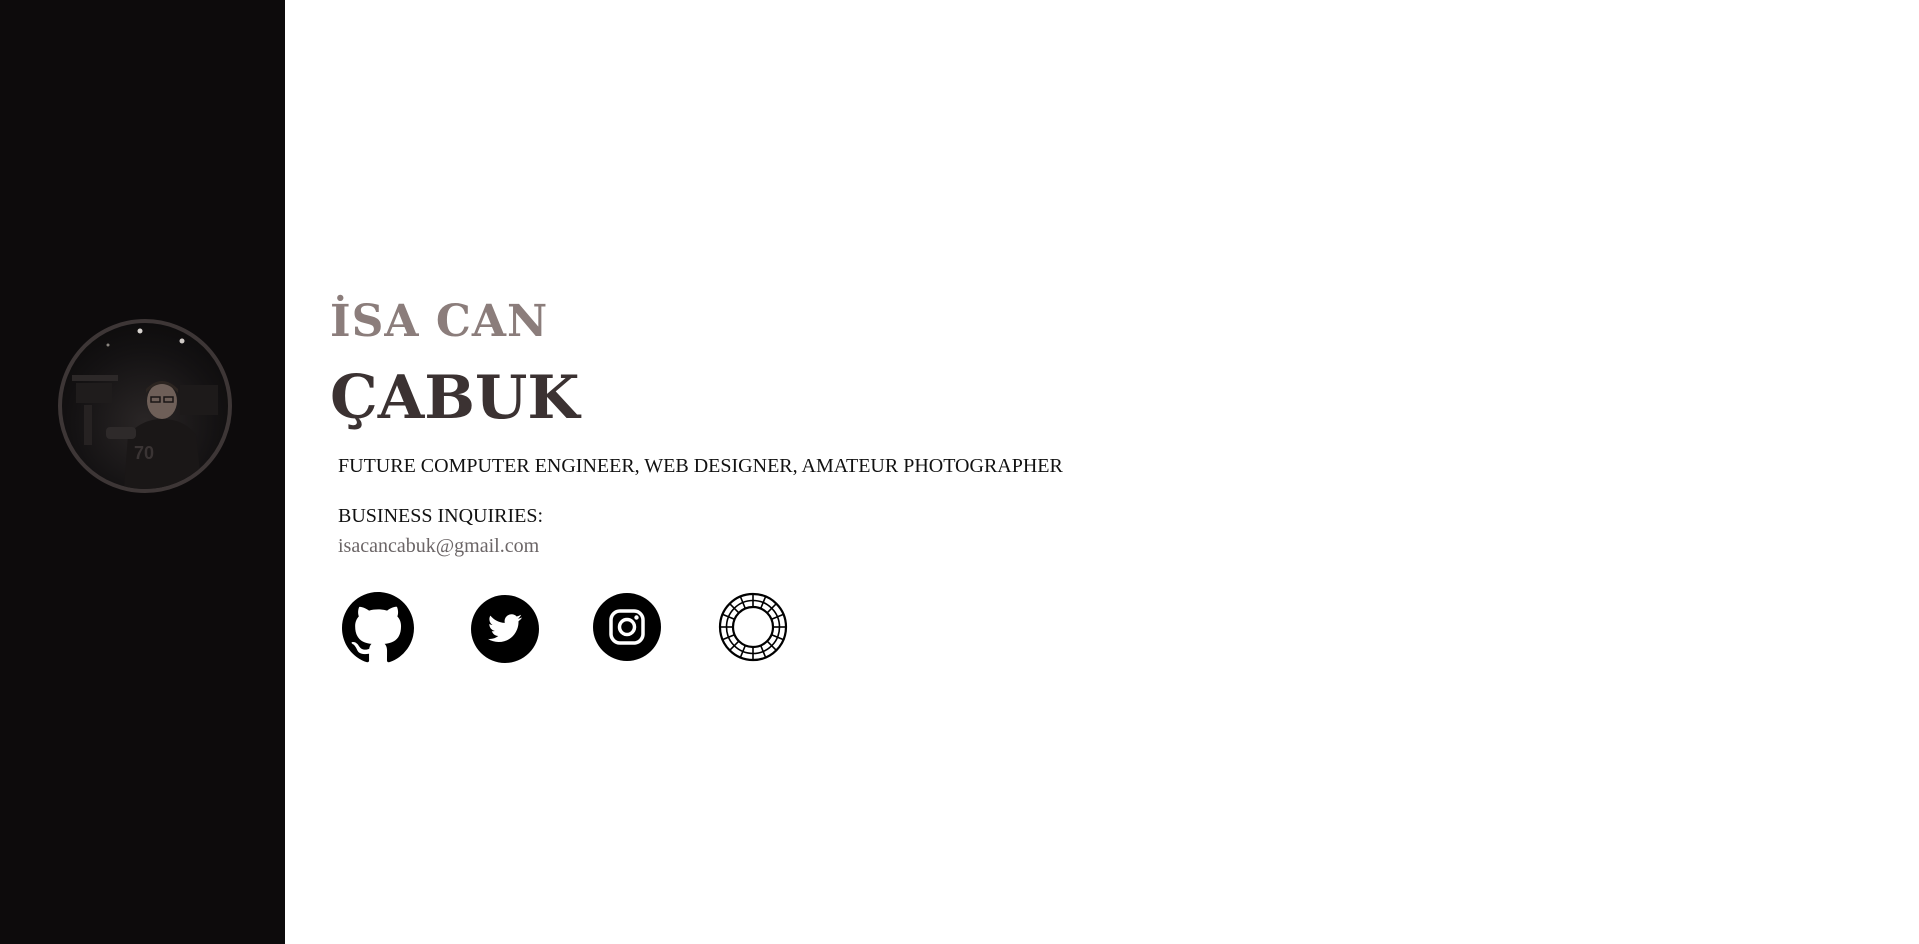 Image resolution: width=1919 pixels, height=944 pixels. I want to click on twitter-icon, so click(506, 629).